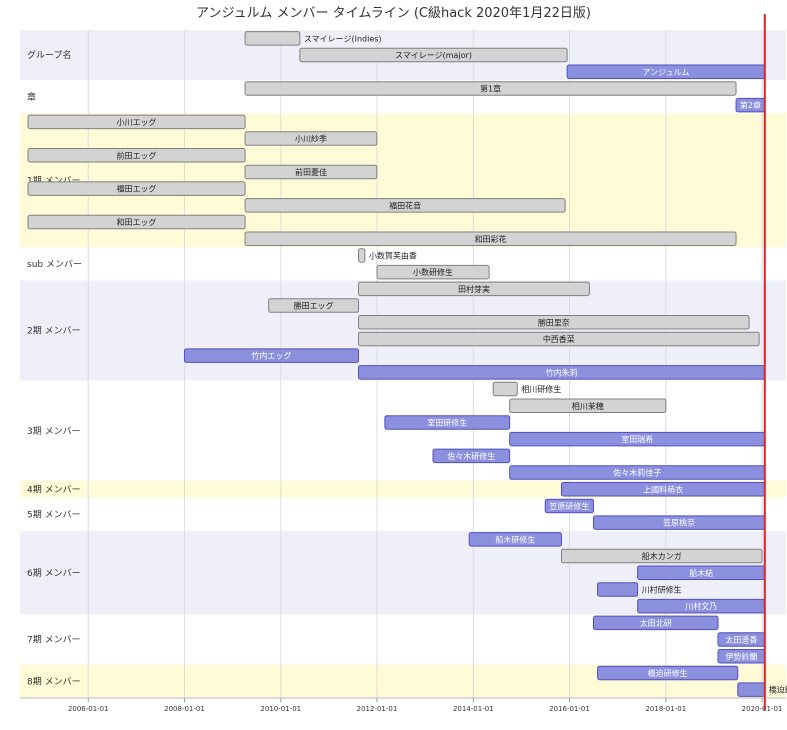 Image resolution: width=787 pixels, height=730 pixels. I want to click on task-label: 佐々木研修生, so click(471, 456).